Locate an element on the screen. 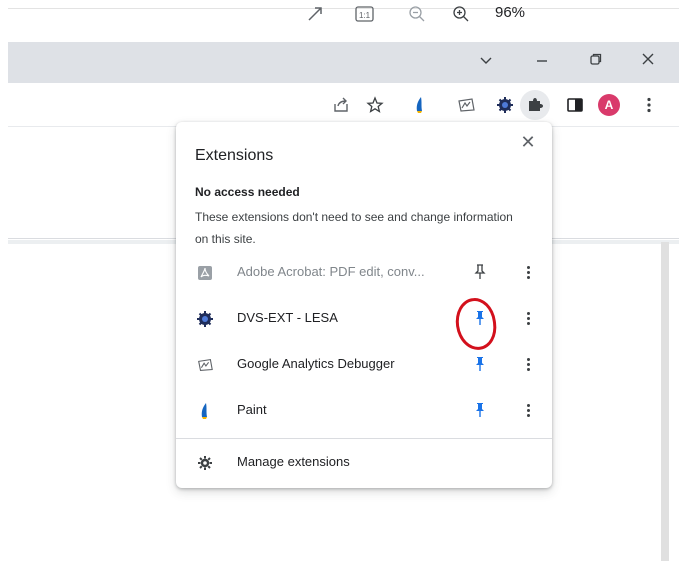 The image size is (679, 561). zoom-out-icon is located at coordinates (417, 16).